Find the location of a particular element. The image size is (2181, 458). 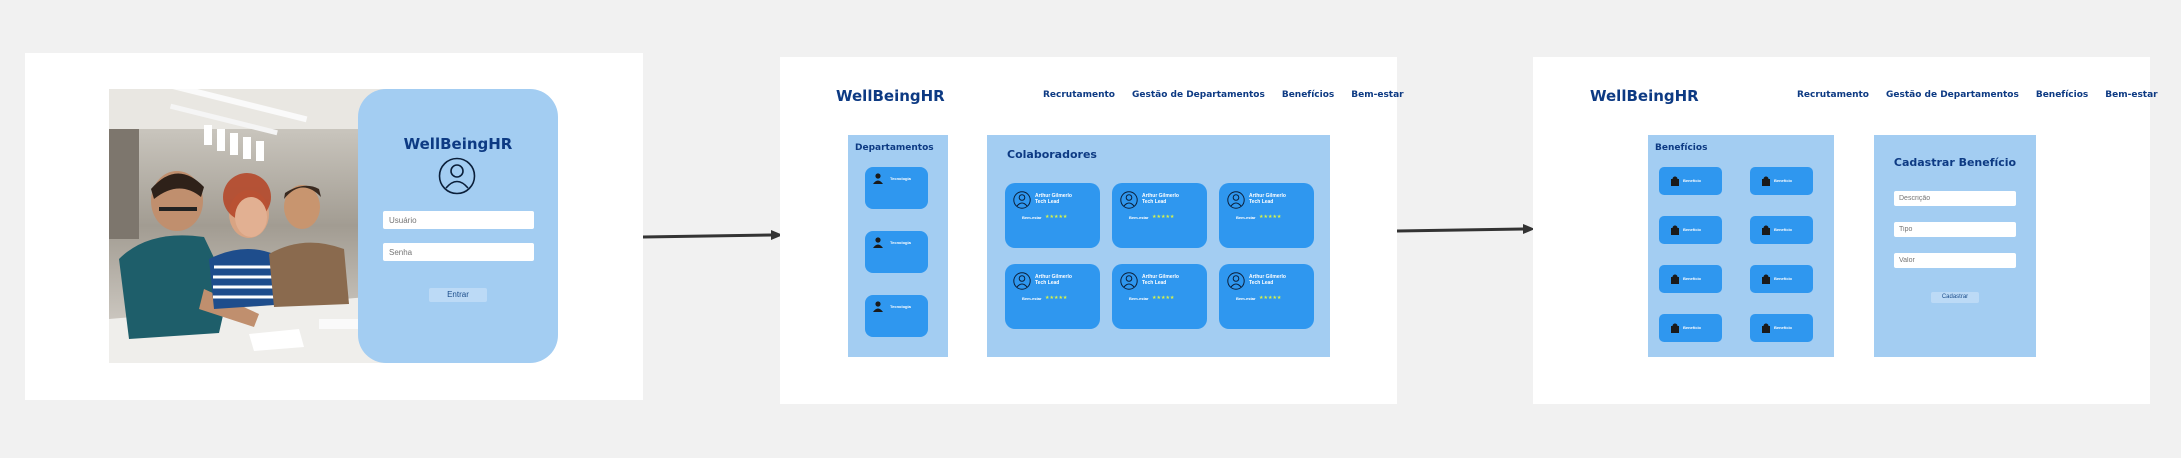

value-input is located at coordinates (1955, 260).